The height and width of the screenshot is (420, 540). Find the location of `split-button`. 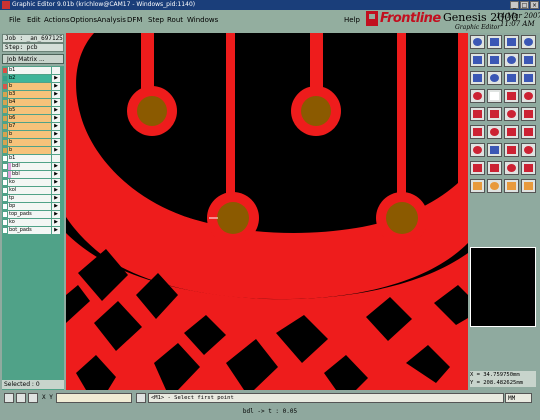

split-button is located at coordinates (511, 132).